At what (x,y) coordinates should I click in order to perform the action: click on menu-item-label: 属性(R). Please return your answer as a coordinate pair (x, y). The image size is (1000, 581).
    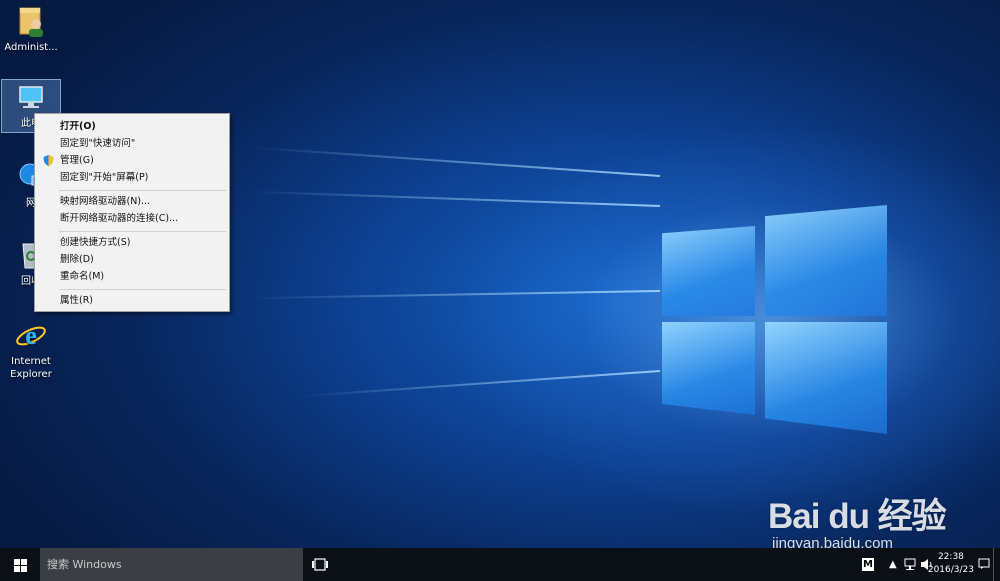
    Looking at the image, I should click on (77, 300).